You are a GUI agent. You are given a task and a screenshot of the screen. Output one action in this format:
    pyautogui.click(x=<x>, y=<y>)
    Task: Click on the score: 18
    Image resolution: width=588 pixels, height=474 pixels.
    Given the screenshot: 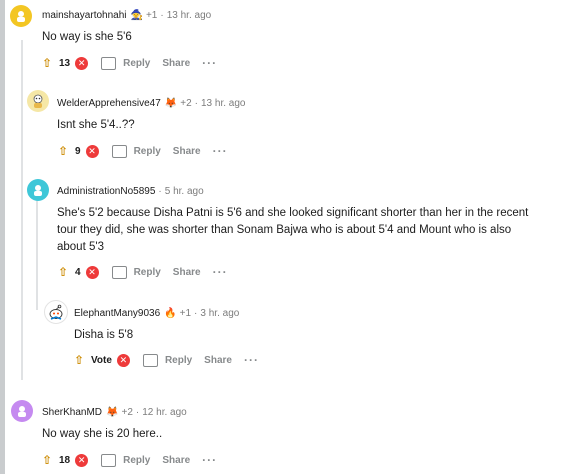 What is the action you would take?
    pyautogui.click(x=65, y=460)
    